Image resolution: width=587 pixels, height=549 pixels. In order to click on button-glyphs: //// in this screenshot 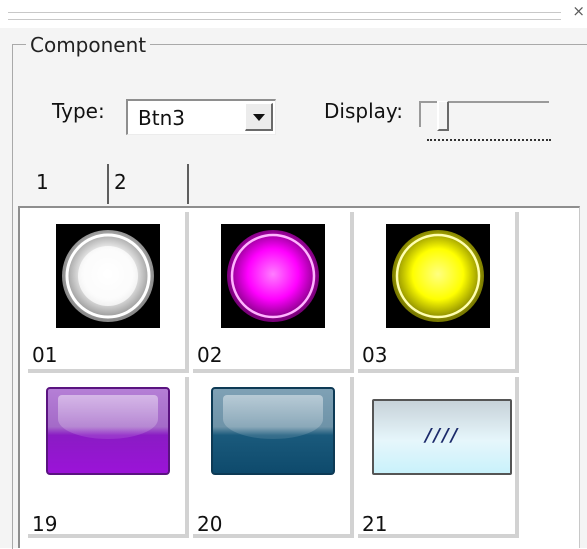, I will do `click(442, 435)`.